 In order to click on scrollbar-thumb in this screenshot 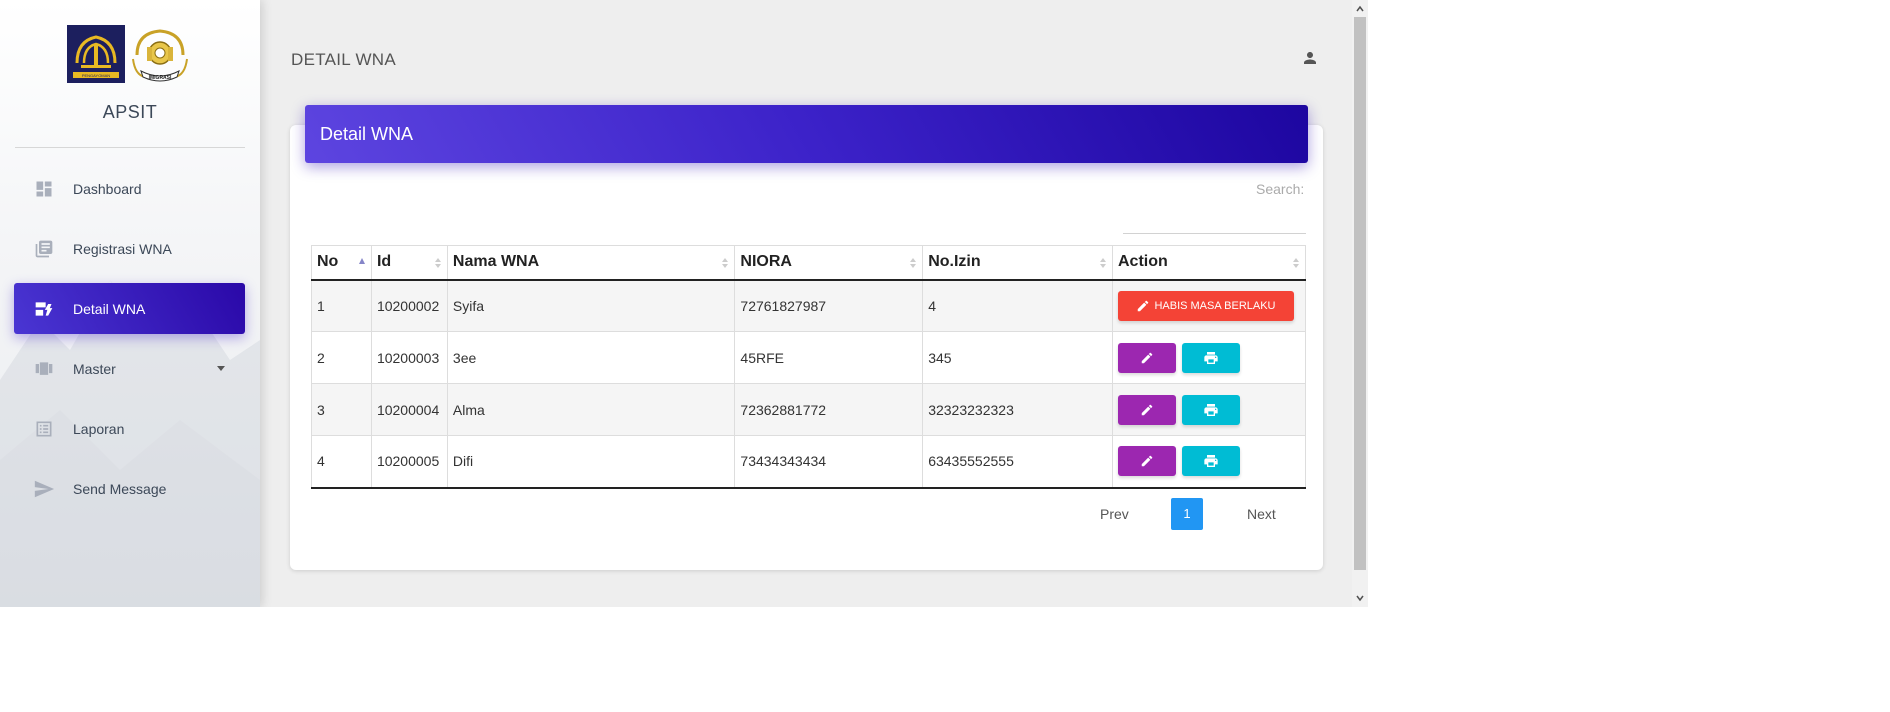, I will do `click(1360, 293)`.